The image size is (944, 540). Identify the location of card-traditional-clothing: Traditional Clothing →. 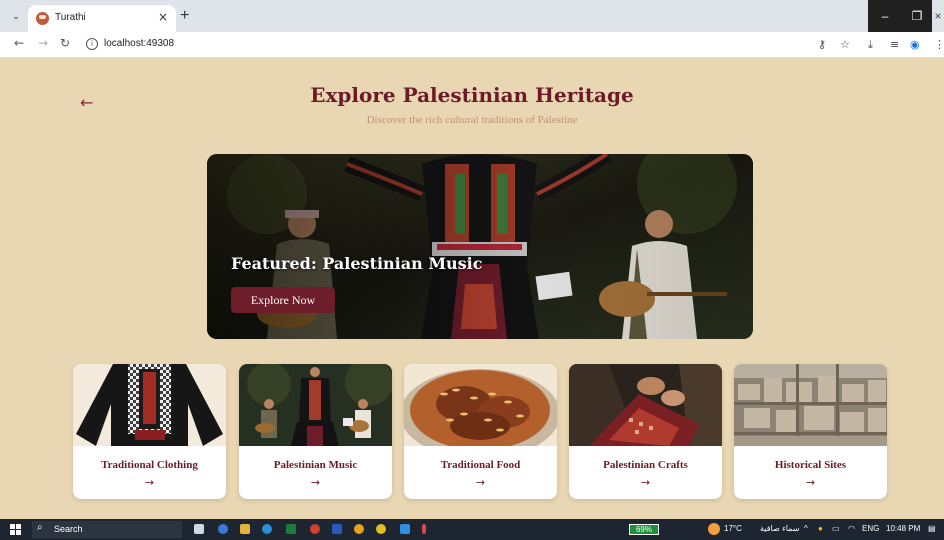
(149, 431).